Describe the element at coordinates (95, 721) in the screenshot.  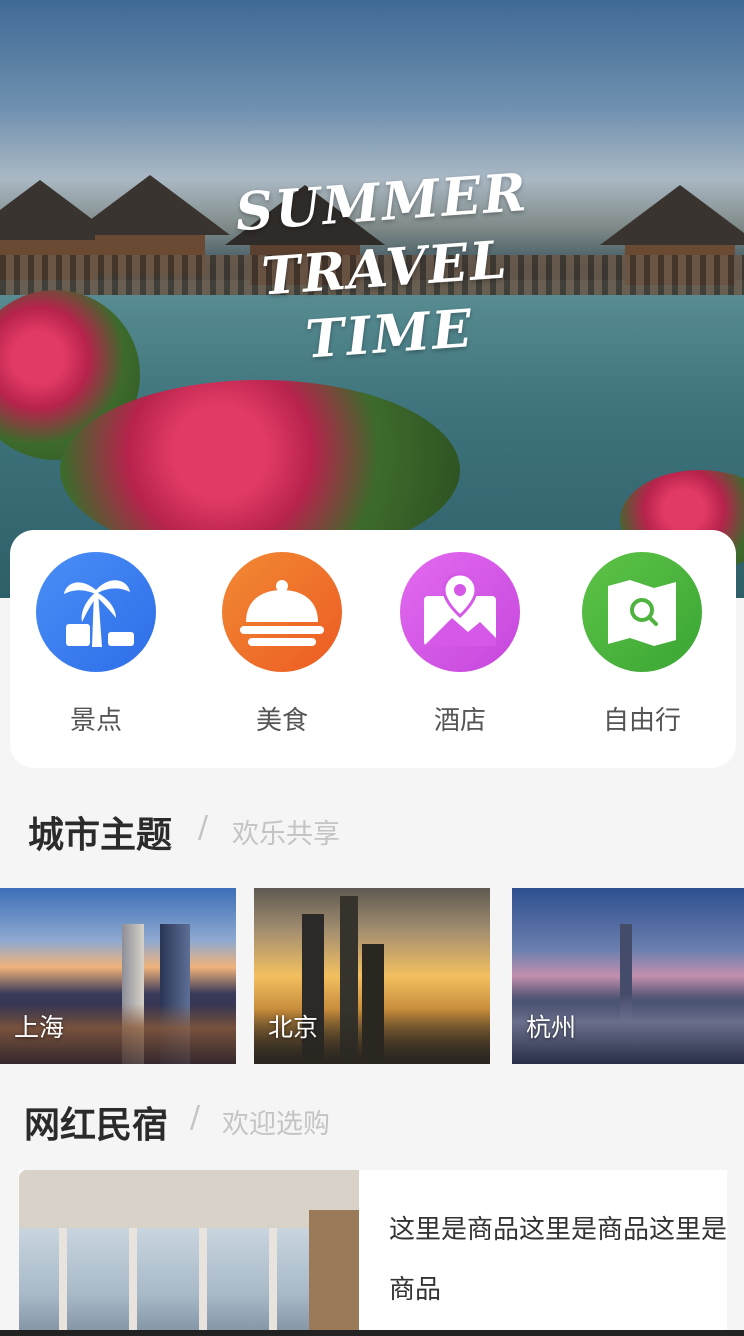
I see `category-label: 景点` at that location.